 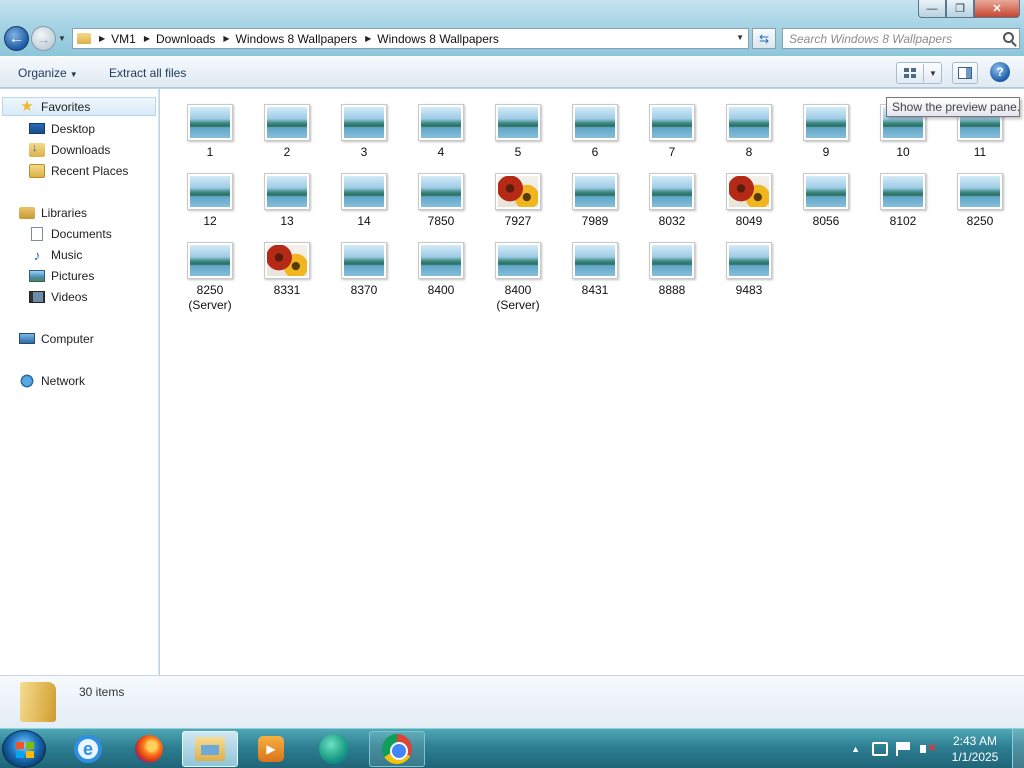 What do you see at coordinates (61, 275) in the screenshot?
I see `sidebar-item-pictures: Pictures` at bounding box center [61, 275].